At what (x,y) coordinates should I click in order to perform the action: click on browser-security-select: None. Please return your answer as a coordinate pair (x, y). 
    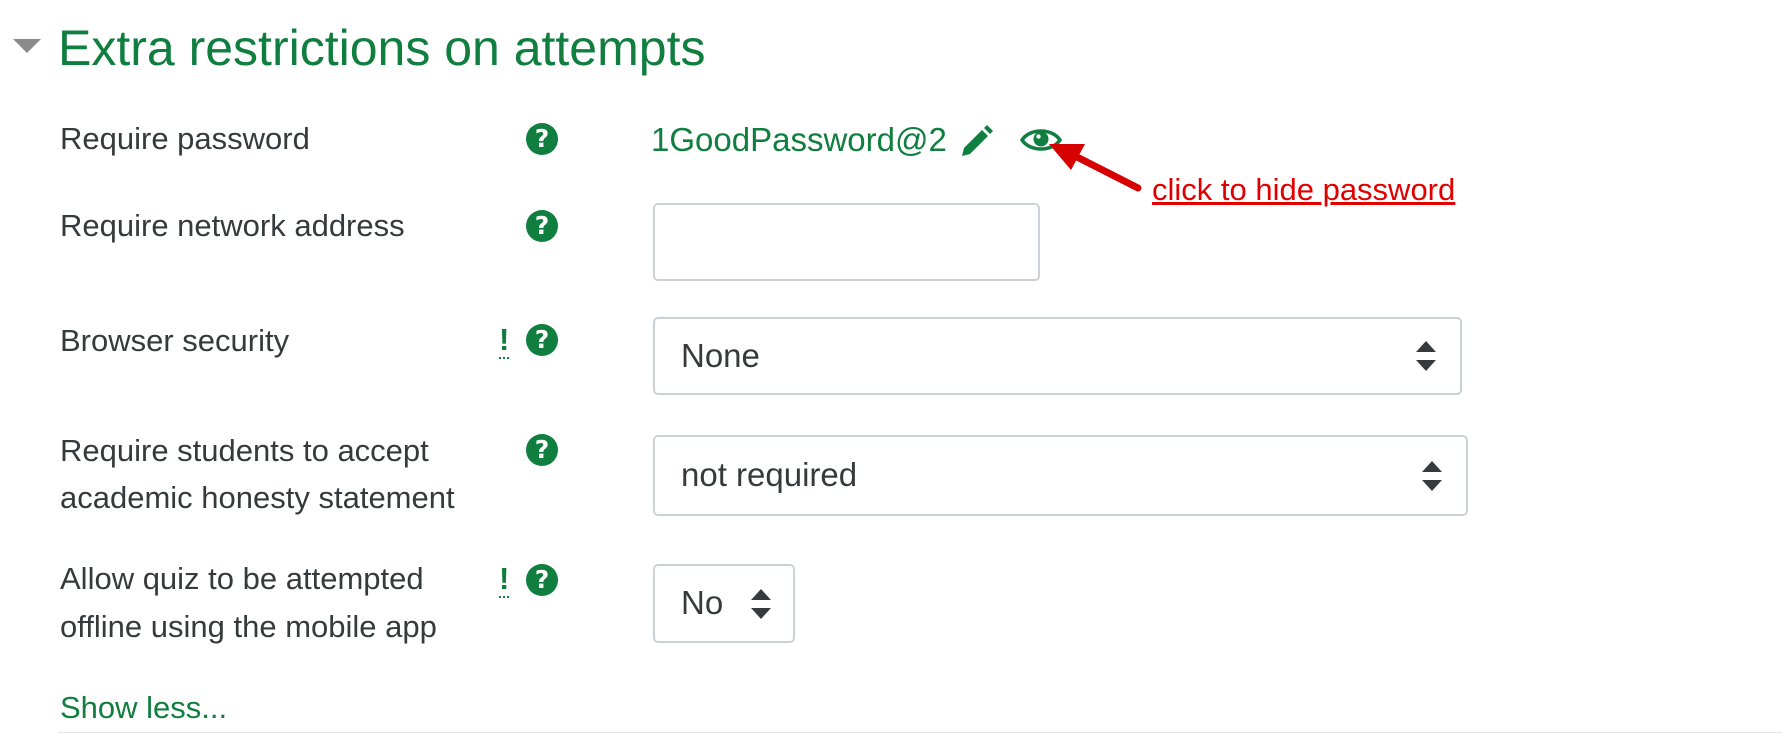
    Looking at the image, I should click on (1057, 356).